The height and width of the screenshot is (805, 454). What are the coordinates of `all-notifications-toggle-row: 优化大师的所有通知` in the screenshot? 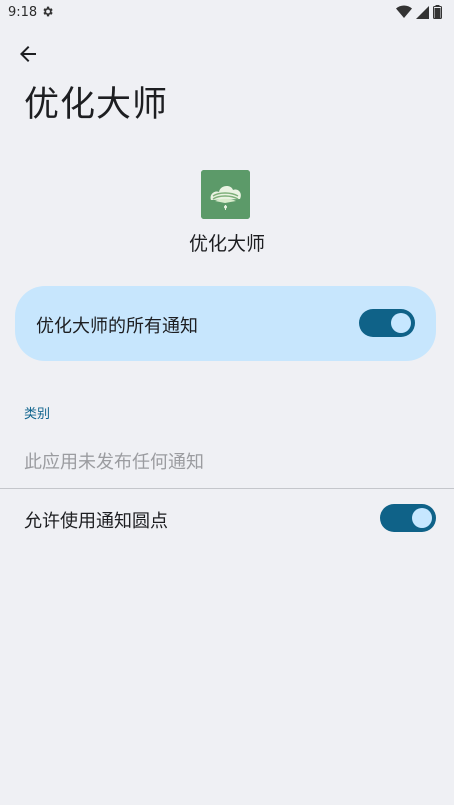 It's located at (225, 323).